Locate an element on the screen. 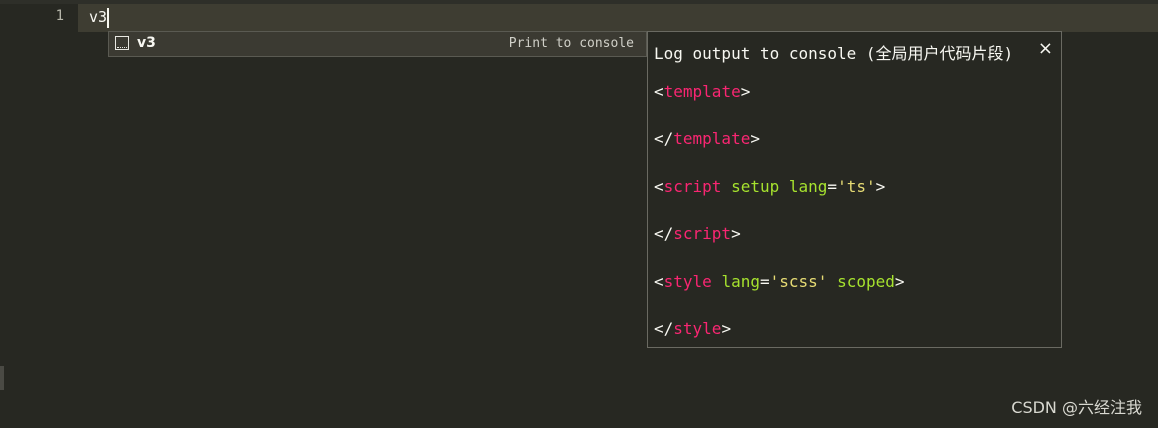  autocomplete-trigger: v3 is located at coordinates (146, 43).